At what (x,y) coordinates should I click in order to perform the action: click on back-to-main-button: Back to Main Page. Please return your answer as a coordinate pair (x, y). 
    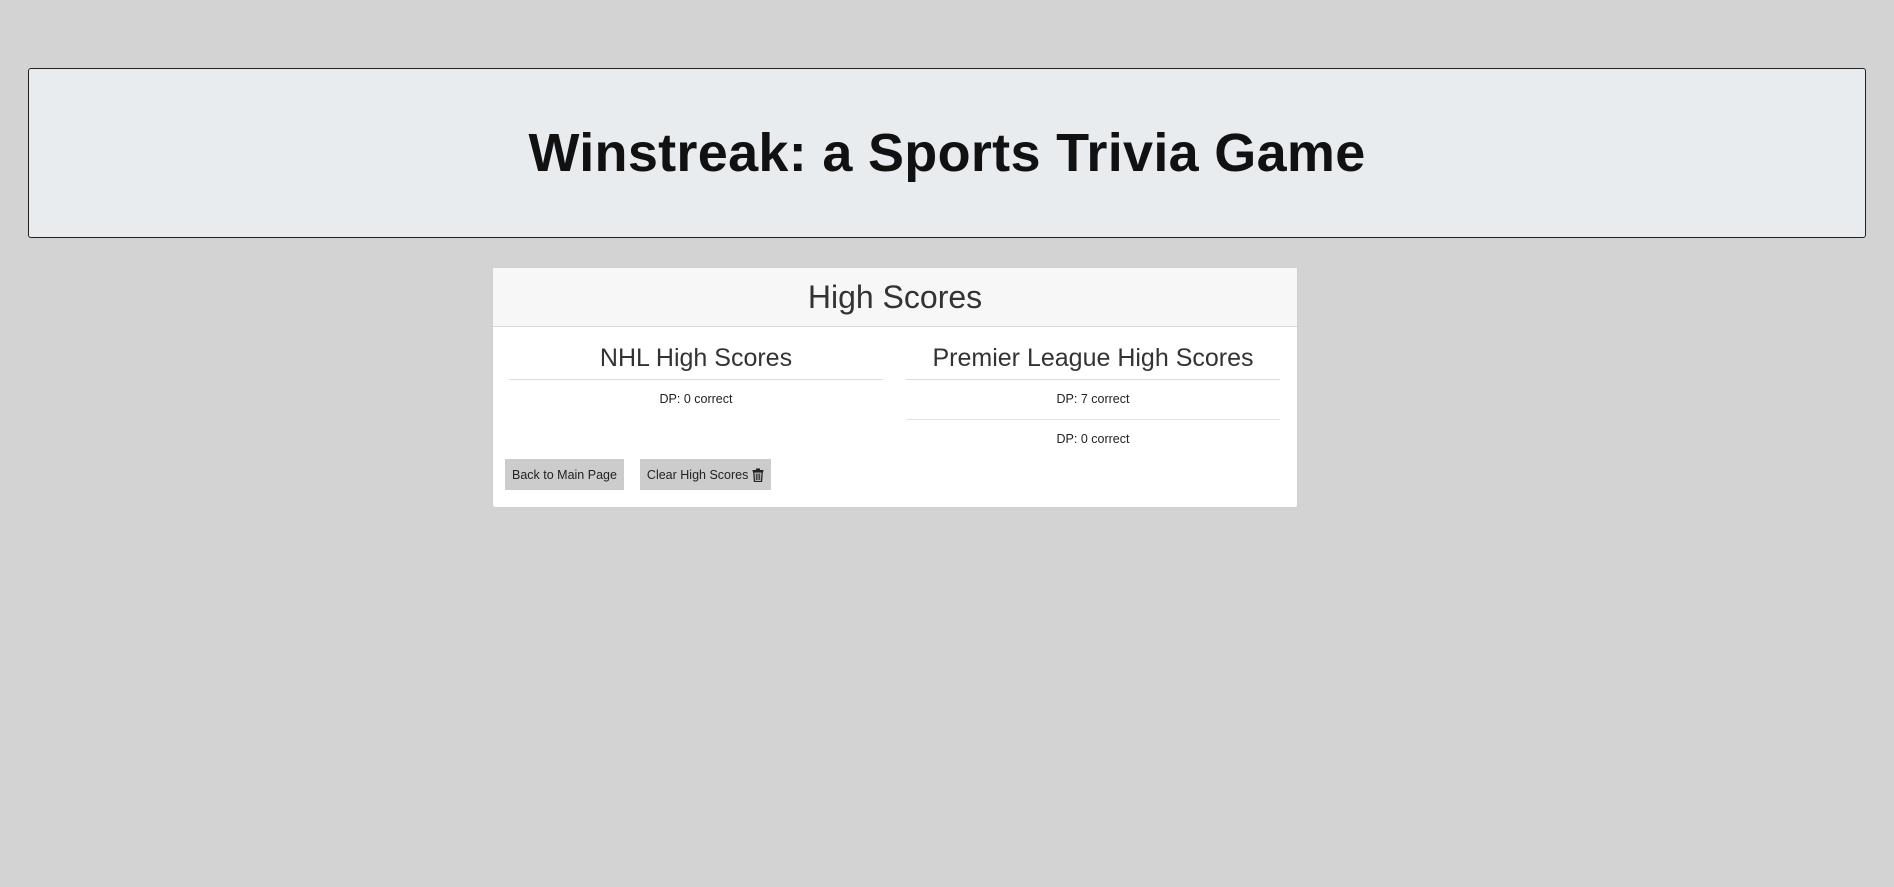
    Looking at the image, I should click on (564, 474).